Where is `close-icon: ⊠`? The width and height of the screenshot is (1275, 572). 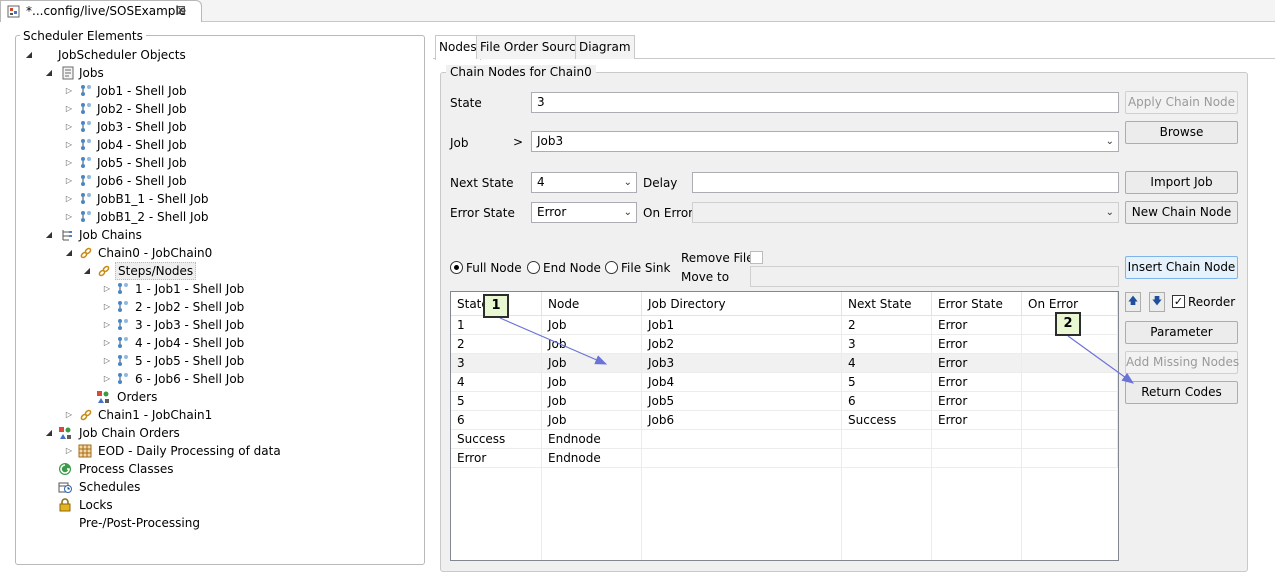 close-icon: ⊠ is located at coordinates (181, 10).